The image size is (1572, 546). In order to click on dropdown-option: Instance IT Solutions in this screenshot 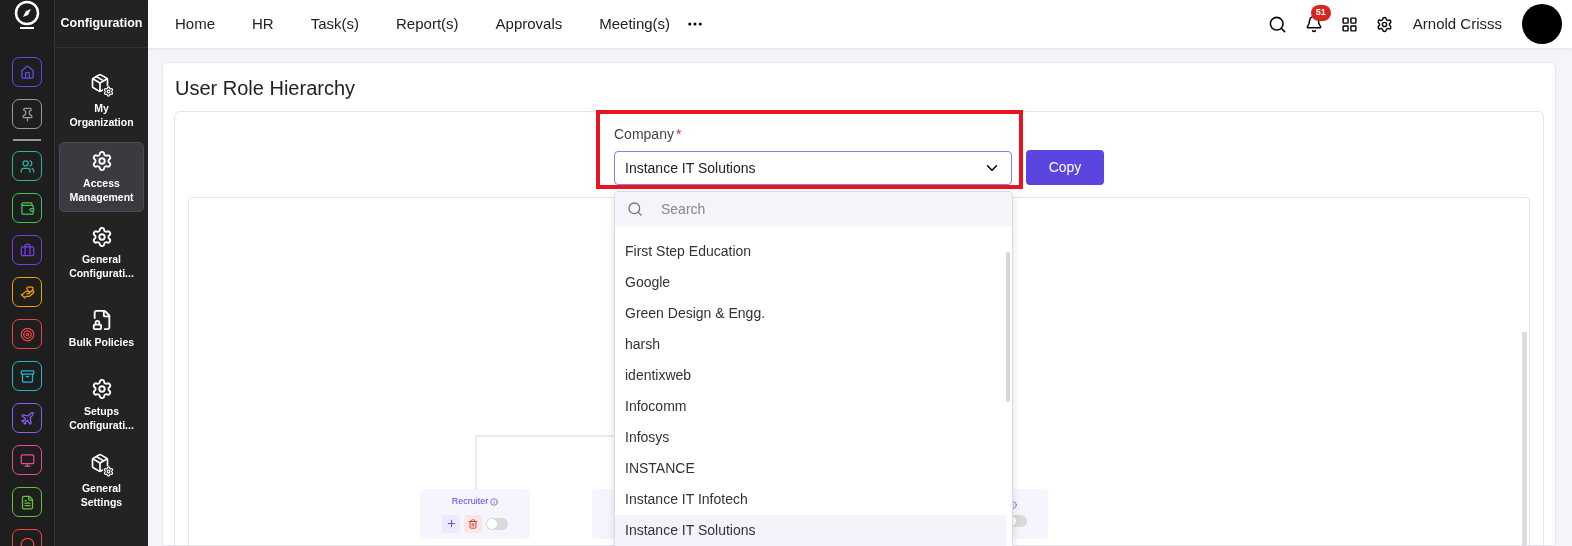, I will do `click(810, 530)`.